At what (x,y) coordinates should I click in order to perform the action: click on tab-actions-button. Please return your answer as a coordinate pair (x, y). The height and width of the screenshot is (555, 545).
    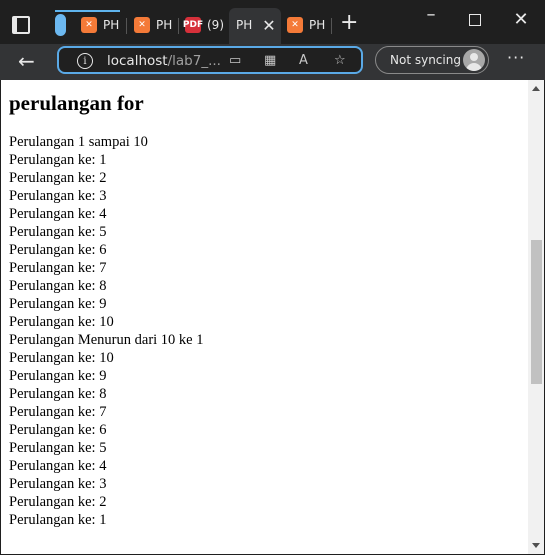
    Looking at the image, I should click on (21, 25).